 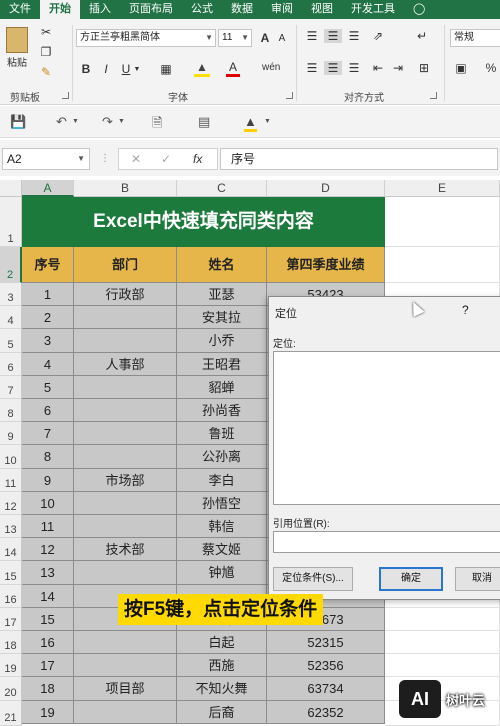 What do you see at coordinates (433, 95) in the screenshot?
I see `alignment-launcher-icon` at bounding box center [433, 95].